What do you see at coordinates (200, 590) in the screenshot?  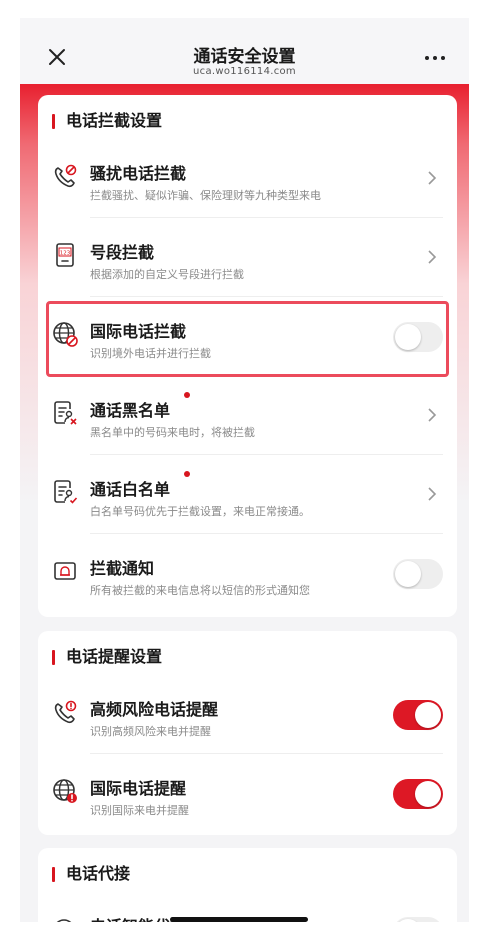 I see `row-desc: 所有被拦截的来电信息将以短信的形式通知您` at bounding box center [200, 590].